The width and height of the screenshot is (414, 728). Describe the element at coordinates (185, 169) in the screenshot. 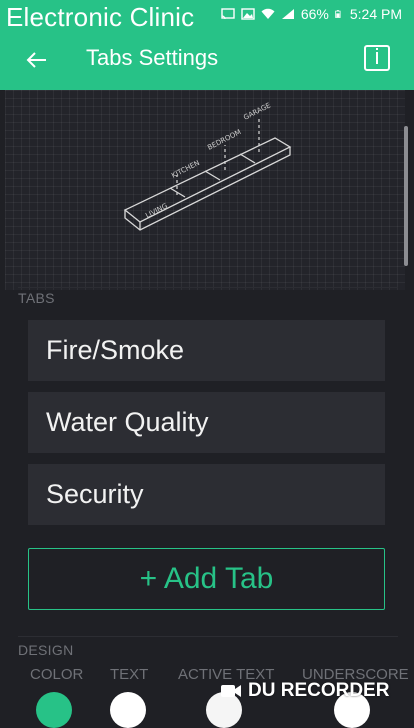

I see `illustration-label-kitchen: KITCHEN` at that location.